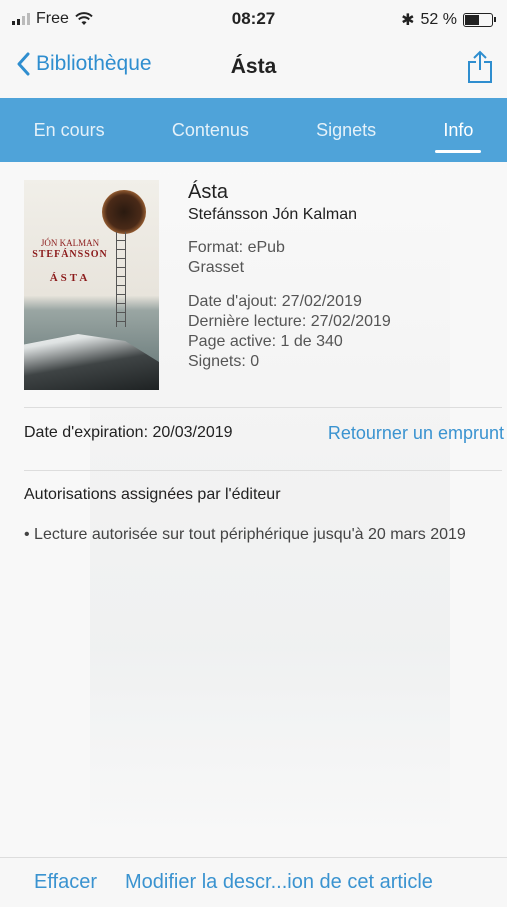  Describe the element at coordinates (210, 130) in the screenshot. I see `tab-contenus: Contenus` at that location.